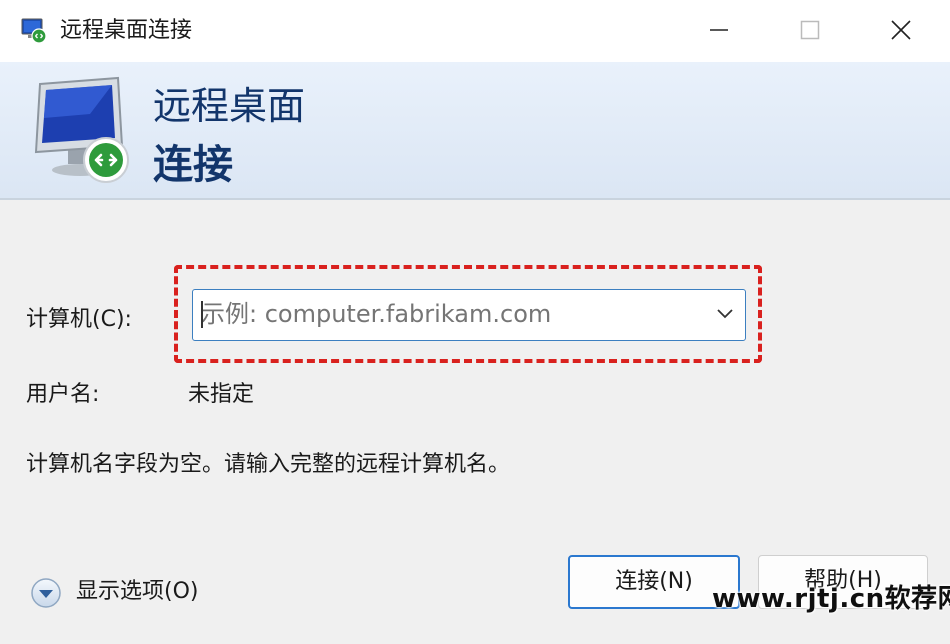  I want to click on computer-combobox, so click(469, 315).